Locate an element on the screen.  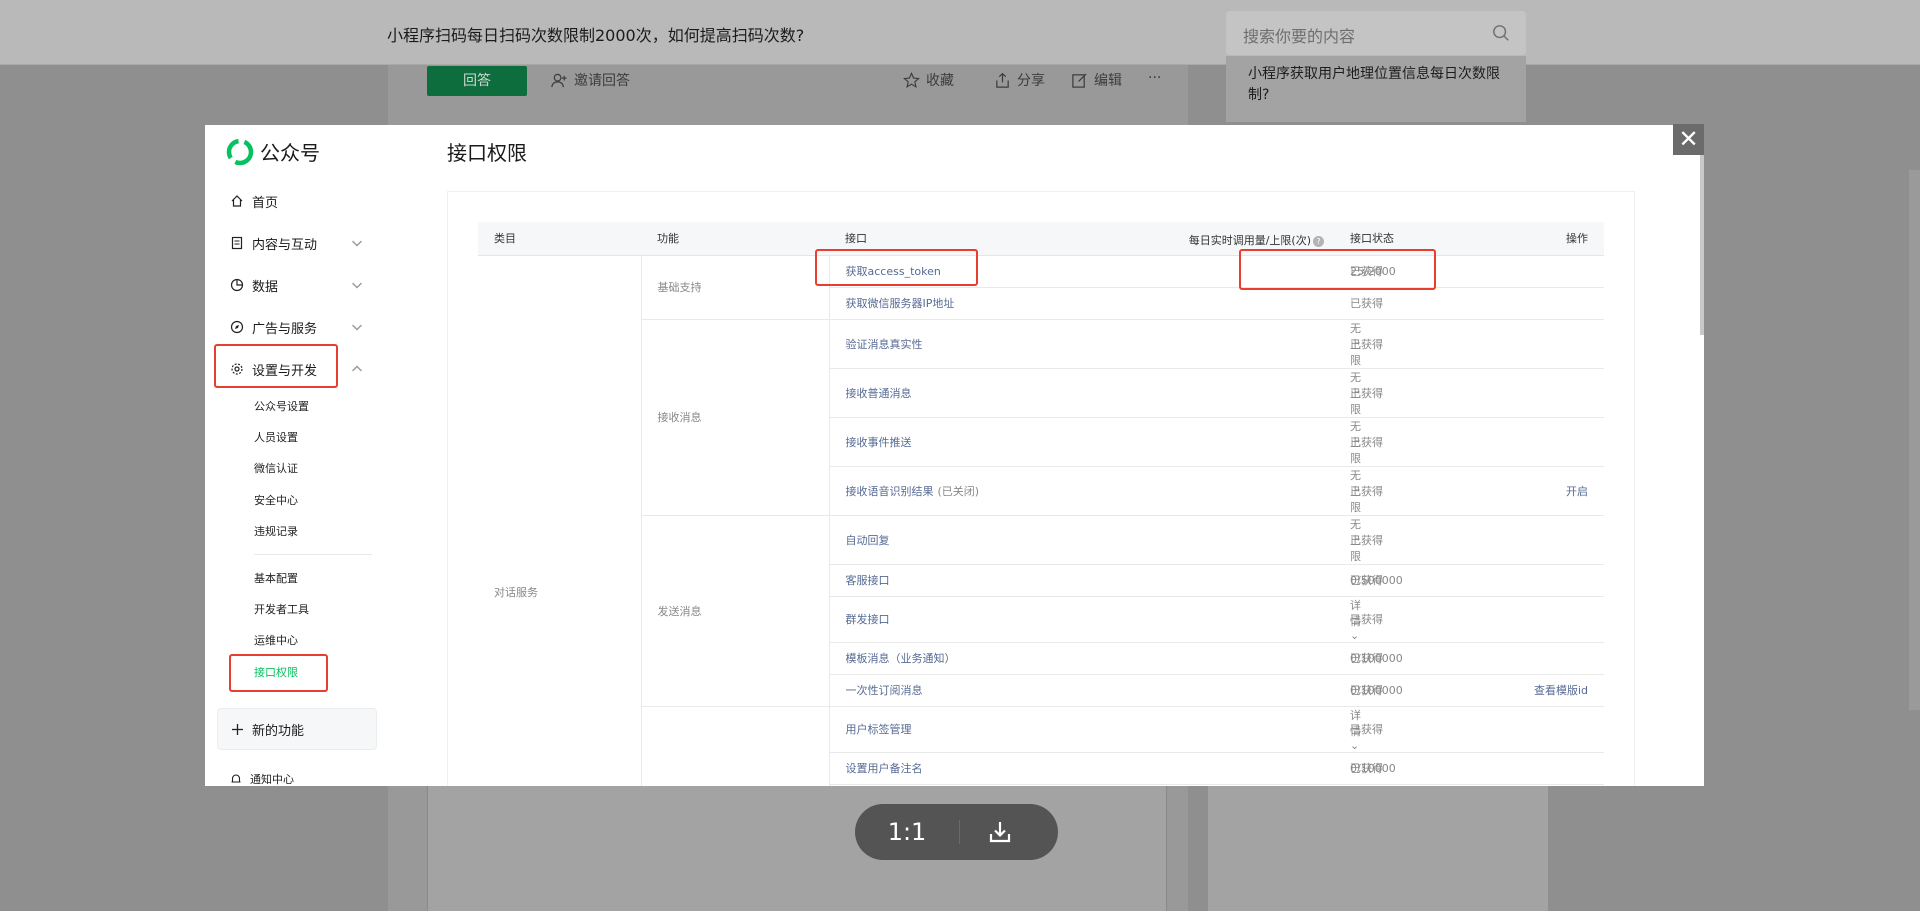
api-name-cell: 获取微信服务器IP地址 is located at coordinates (1081, 303).